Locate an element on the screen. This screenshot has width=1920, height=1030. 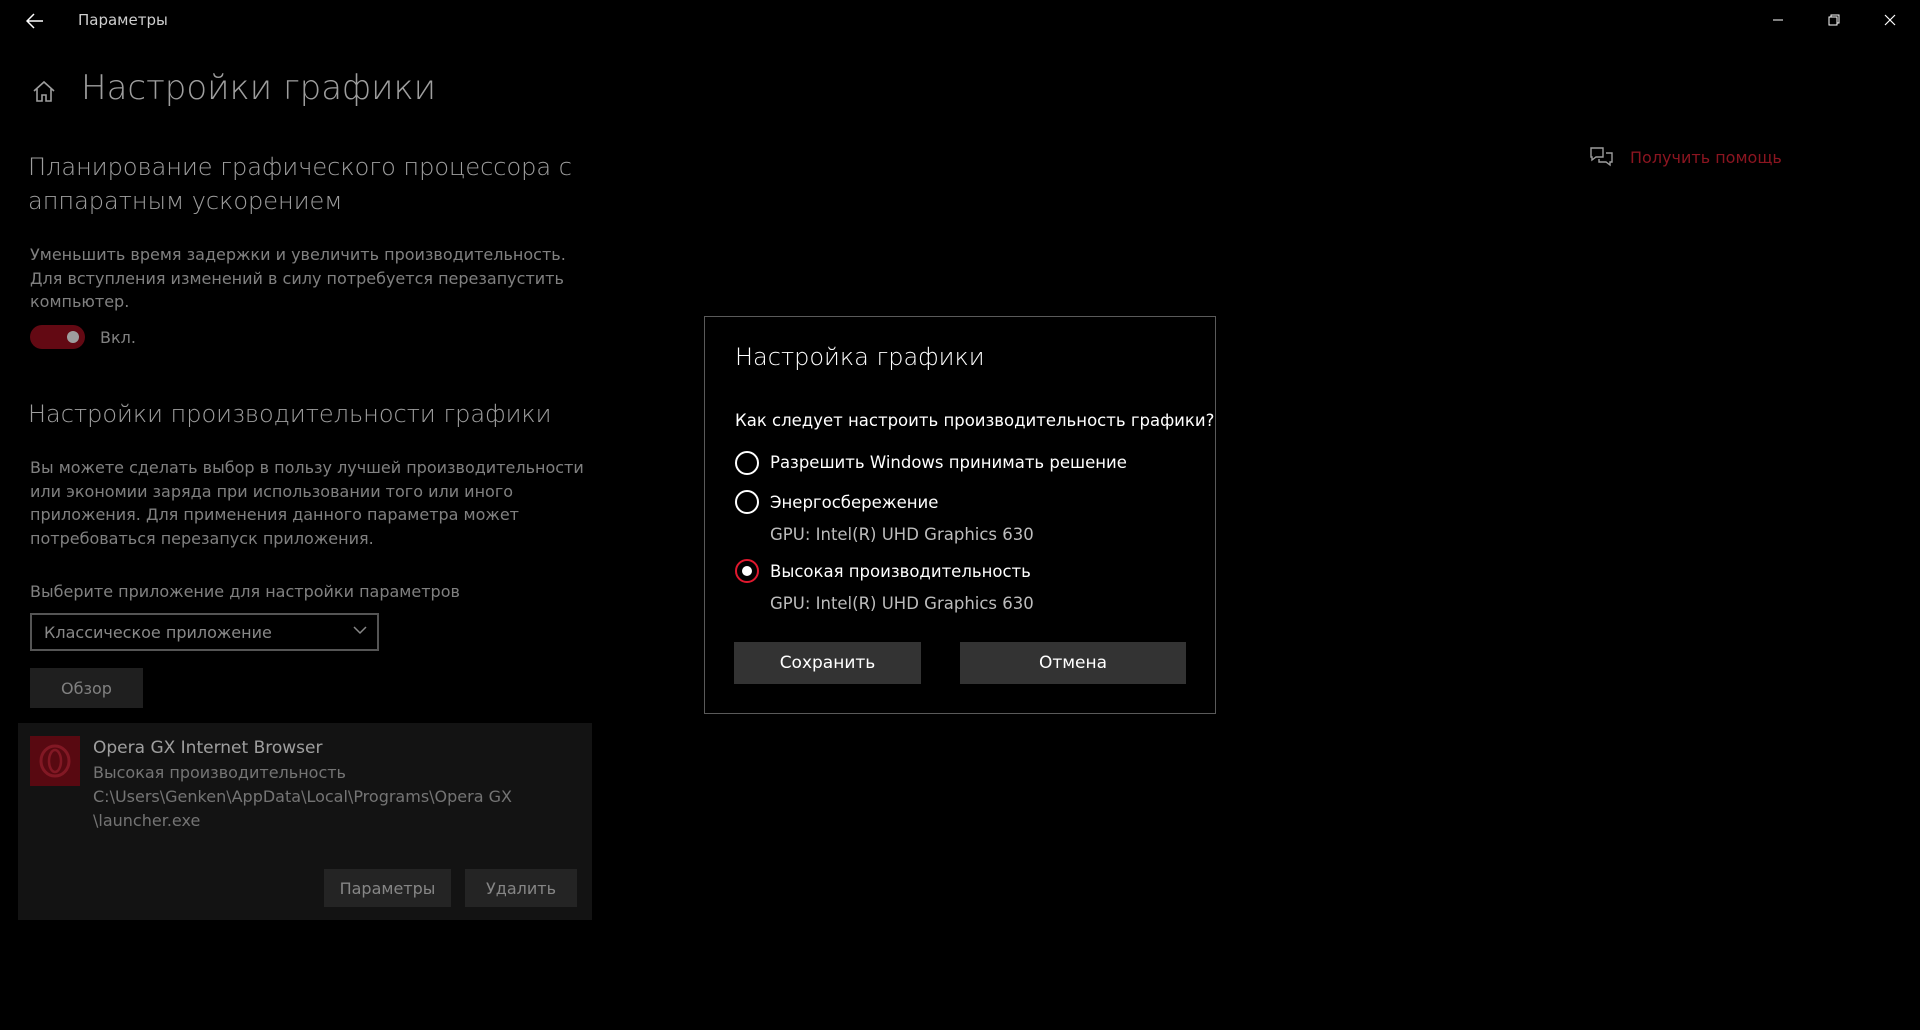
home-icon is located at coordinates (44, 91).